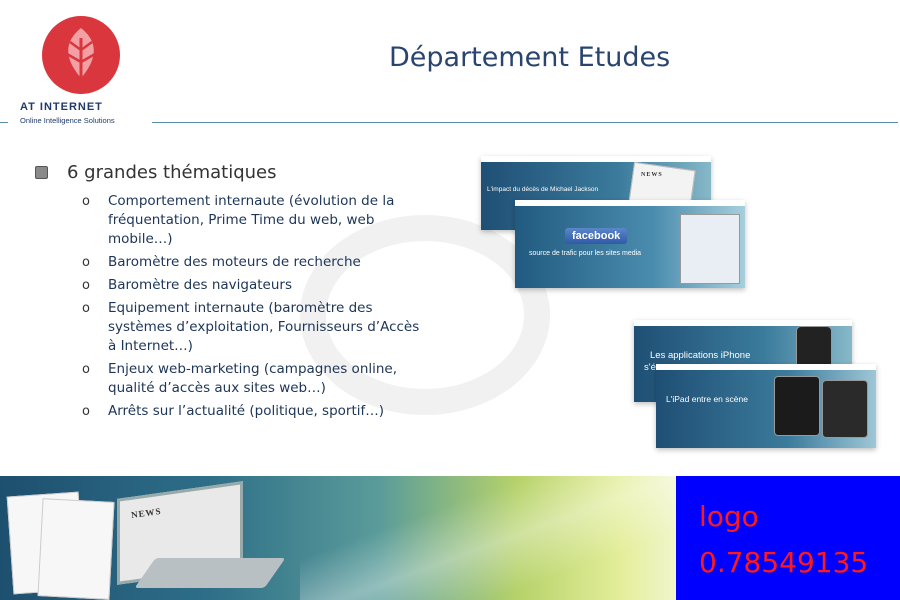  What do you see at coordinates (195, 535) in the screenshot?
I see `laptop-image: NEWS` at bounding box center [195, 535].